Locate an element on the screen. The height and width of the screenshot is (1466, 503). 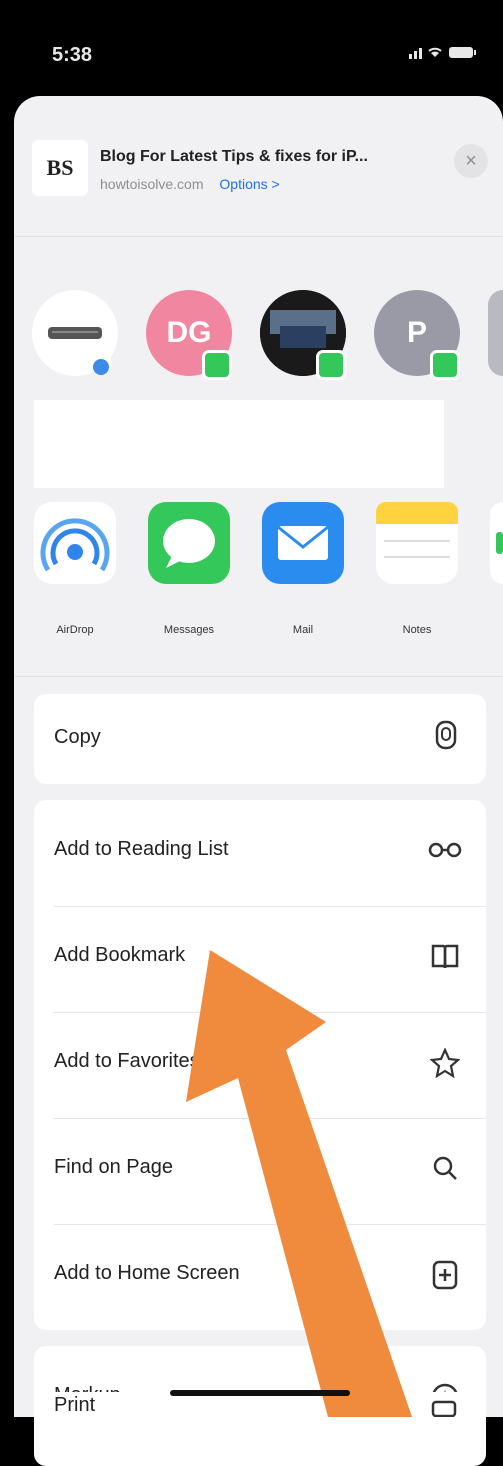
contact-initials: DG is located at coordinates (189, 332).